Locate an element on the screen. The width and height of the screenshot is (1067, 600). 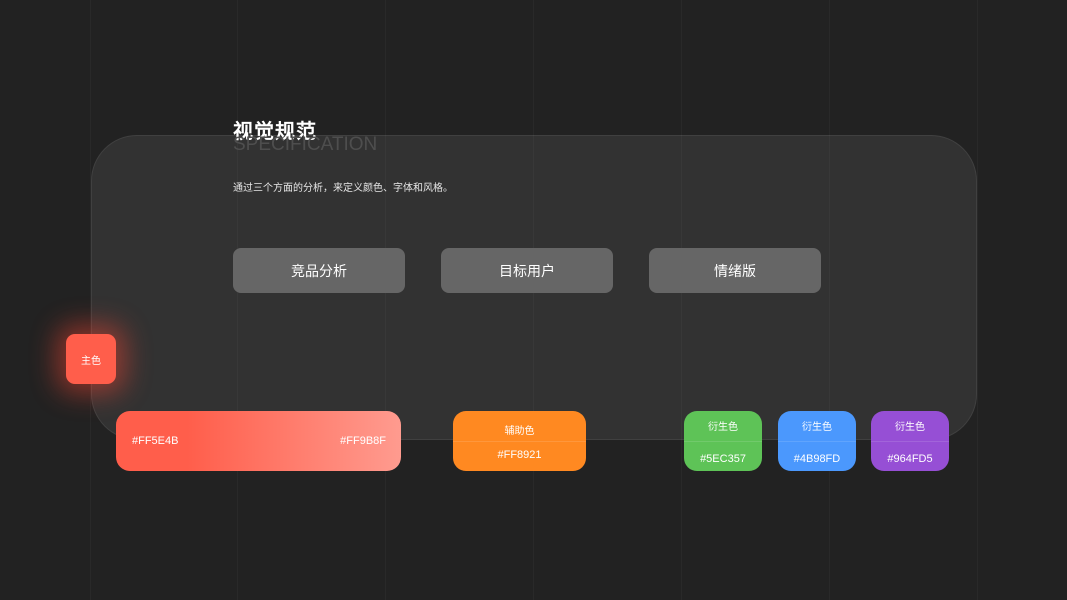
derived-color-swatch-blue: 衍生色 #4B98FD is located at coordinates (817, 441).